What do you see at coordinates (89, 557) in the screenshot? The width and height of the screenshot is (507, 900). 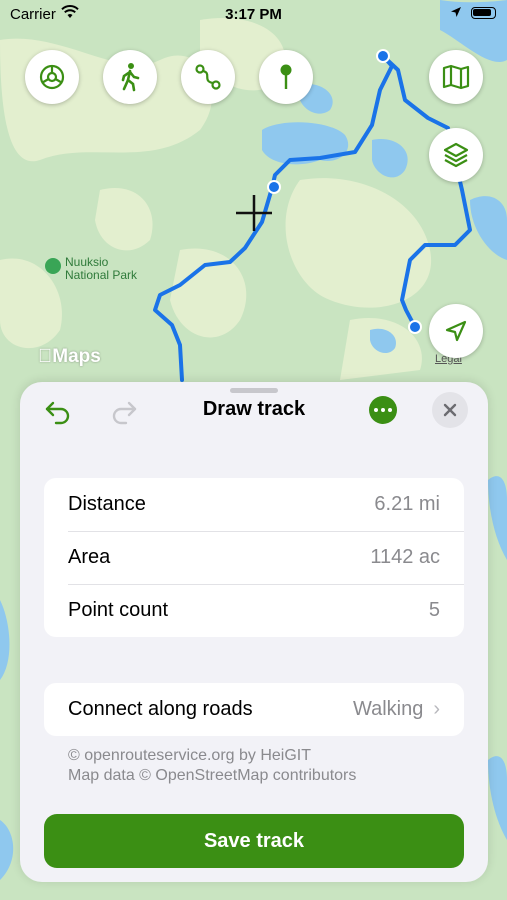 I see `stat-label: Area` at bounding box center [89, 557].